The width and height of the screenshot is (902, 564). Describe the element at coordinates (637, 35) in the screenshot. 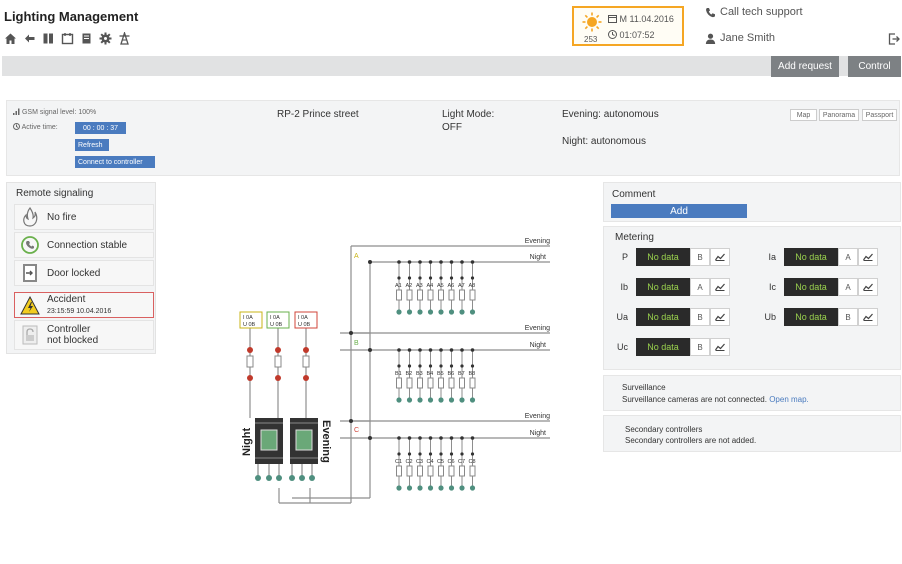

I see `time-value: 01:07:52` at that location.